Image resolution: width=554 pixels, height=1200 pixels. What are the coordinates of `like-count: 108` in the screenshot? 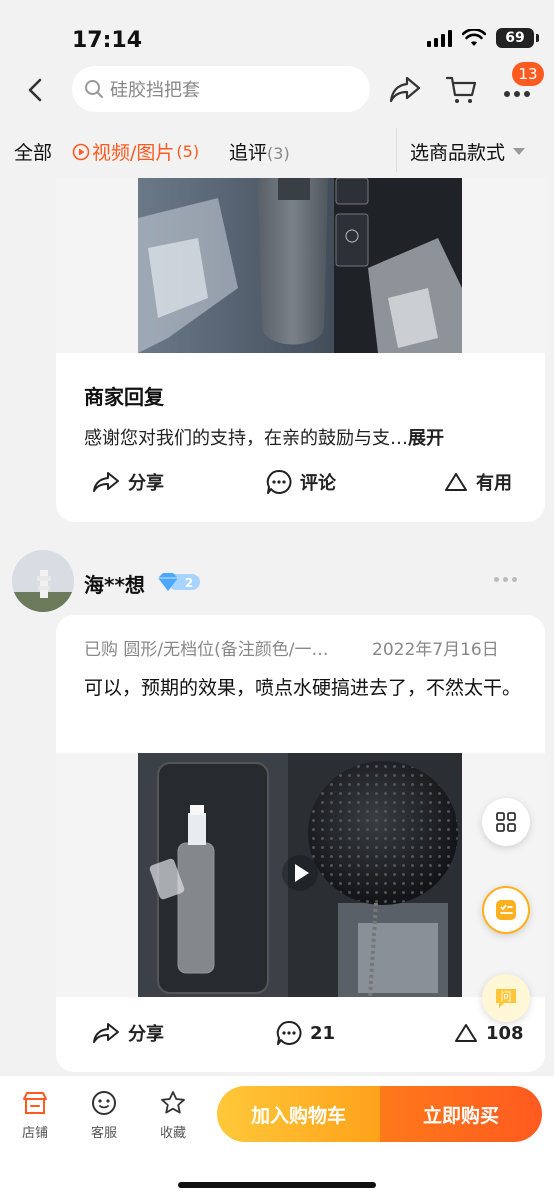 It's located at (505, 1033).